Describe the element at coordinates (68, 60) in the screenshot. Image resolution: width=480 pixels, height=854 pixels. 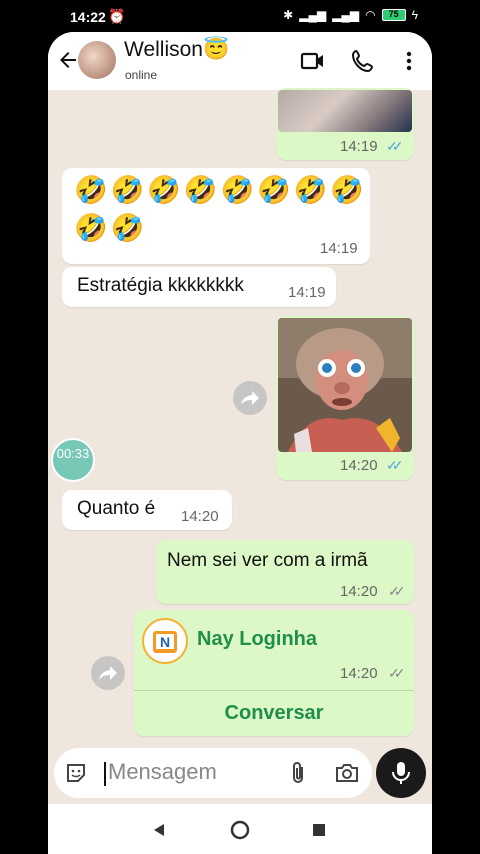
I see `back-arrow-icon` at that location.